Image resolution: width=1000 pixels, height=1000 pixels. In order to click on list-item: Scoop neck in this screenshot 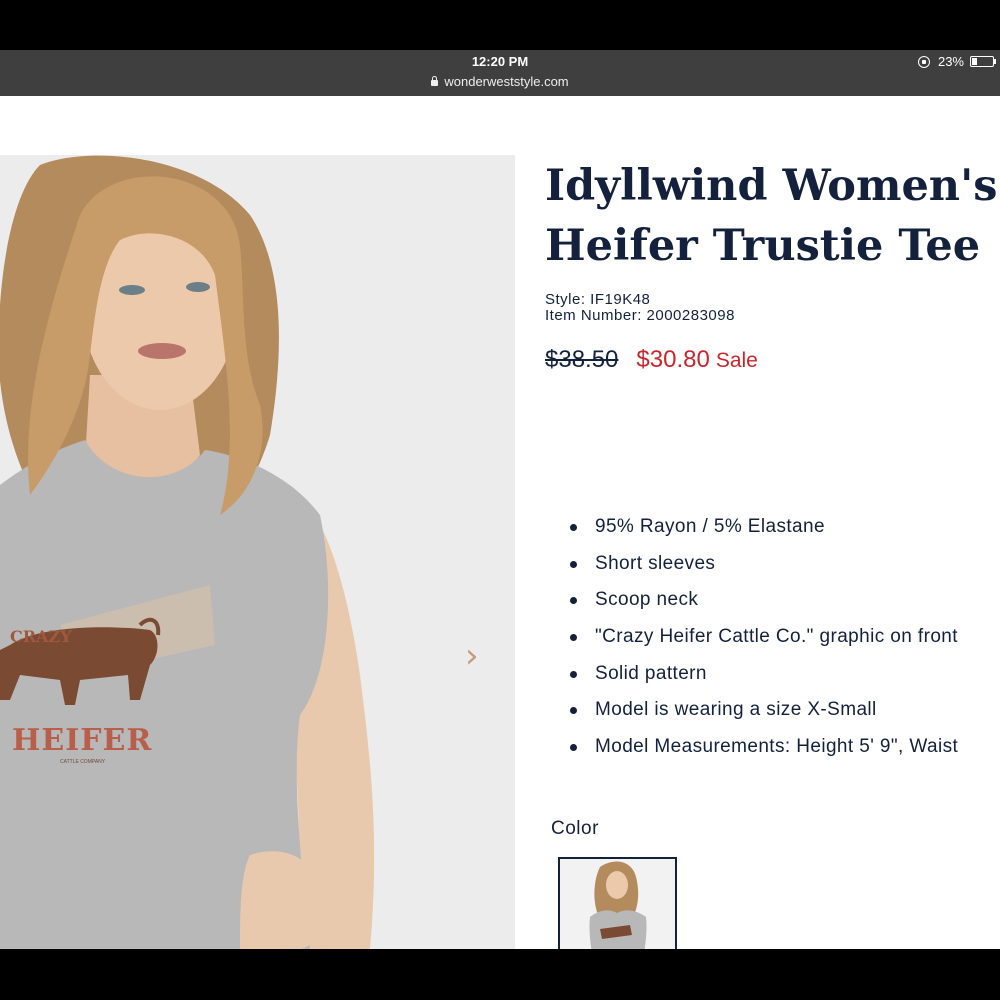, I will do `click(783, 607)`.